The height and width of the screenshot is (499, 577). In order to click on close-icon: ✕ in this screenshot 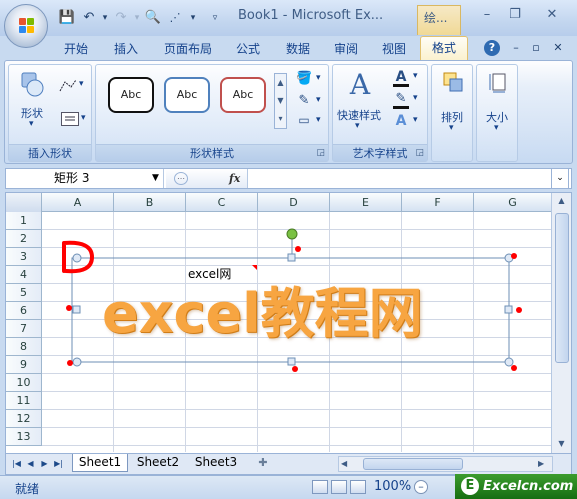, I will do `click(552, 15)`.